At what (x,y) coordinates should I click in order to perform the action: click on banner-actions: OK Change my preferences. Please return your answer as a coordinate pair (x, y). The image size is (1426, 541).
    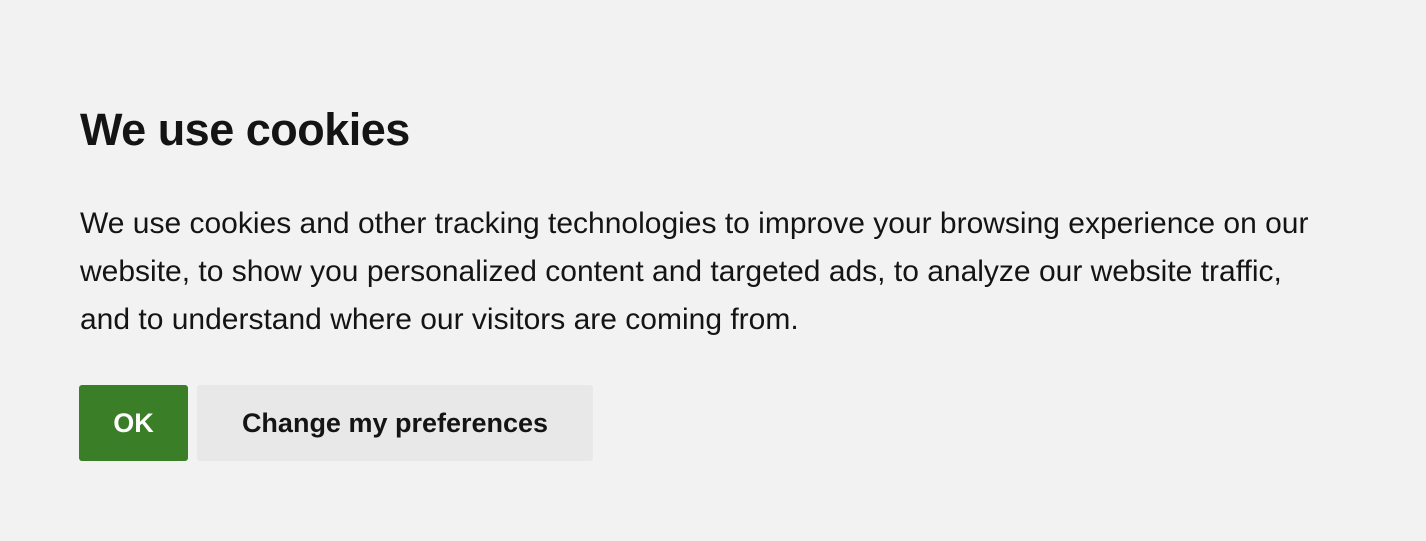
    Looking at the image, I should click on (336, 423).